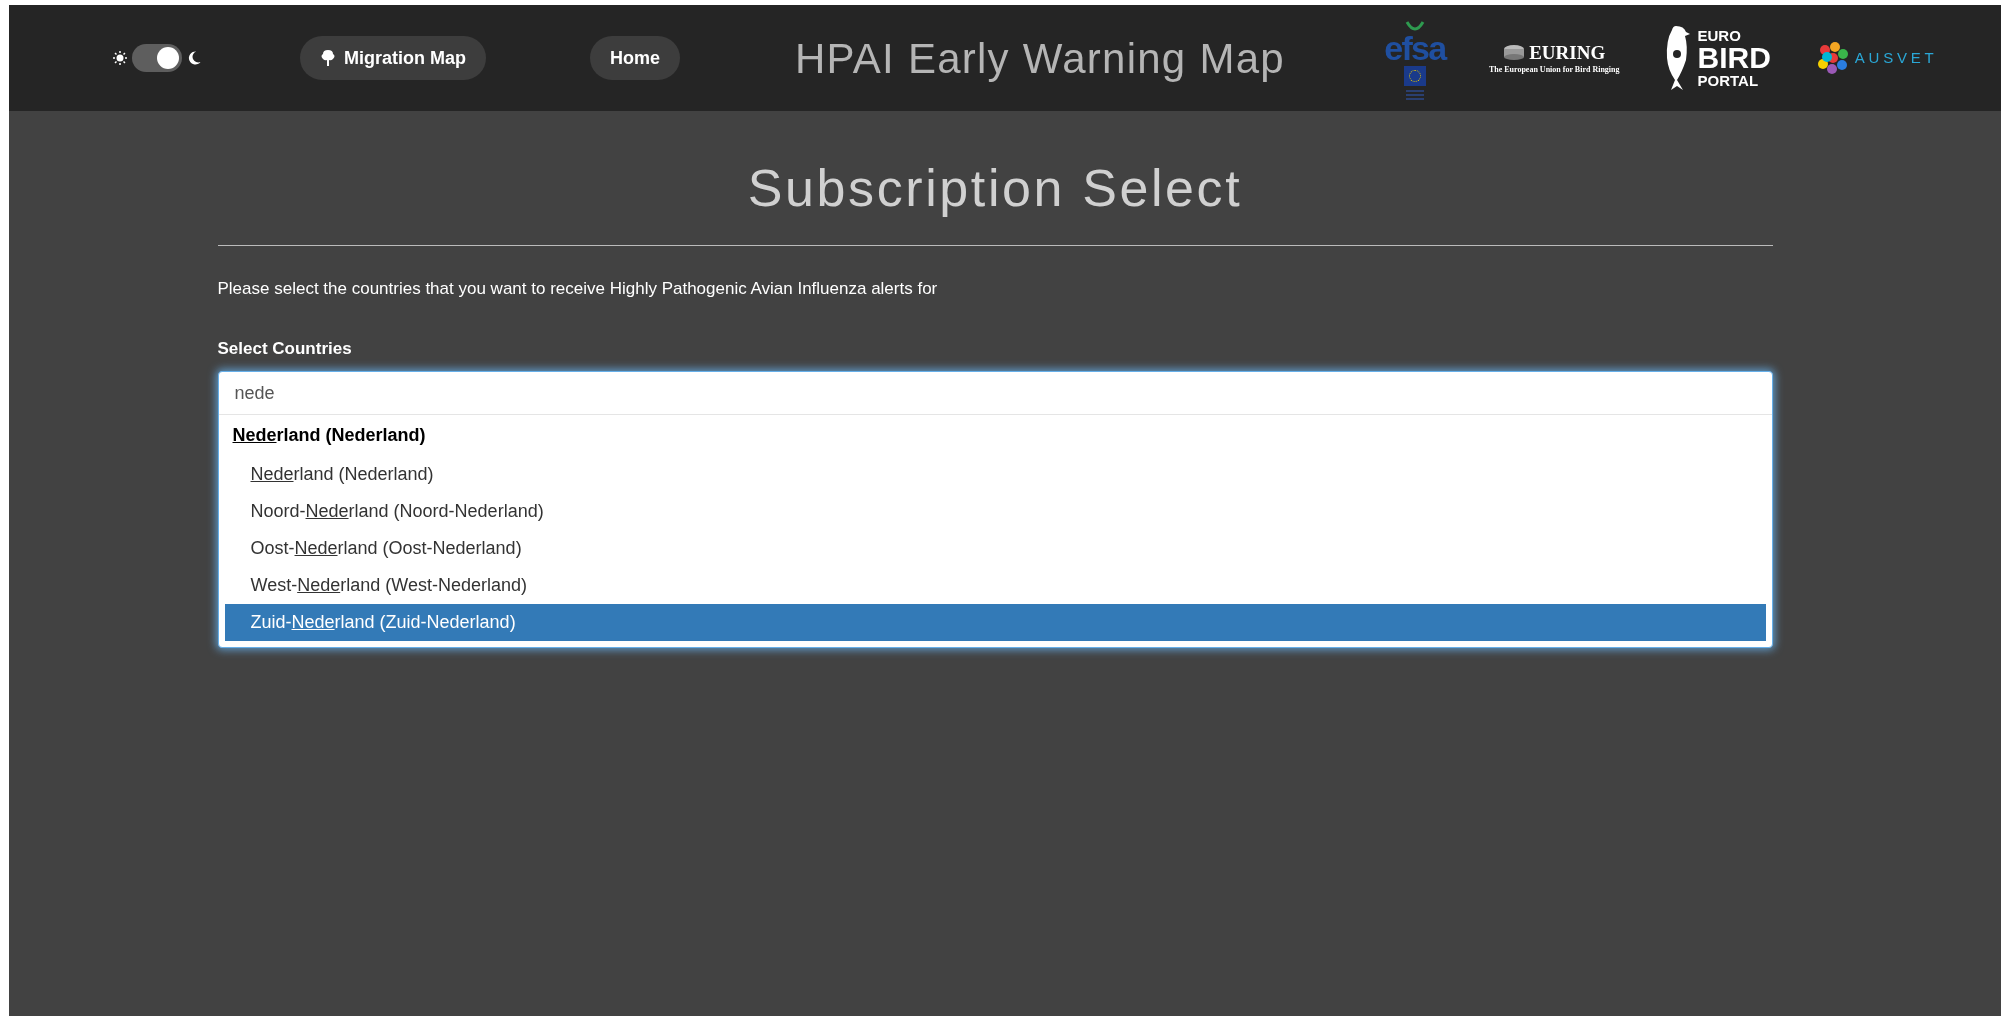  Describe the element at coordinates (635, 58) in the screenshot. I see `nav-button: Home` at that location.